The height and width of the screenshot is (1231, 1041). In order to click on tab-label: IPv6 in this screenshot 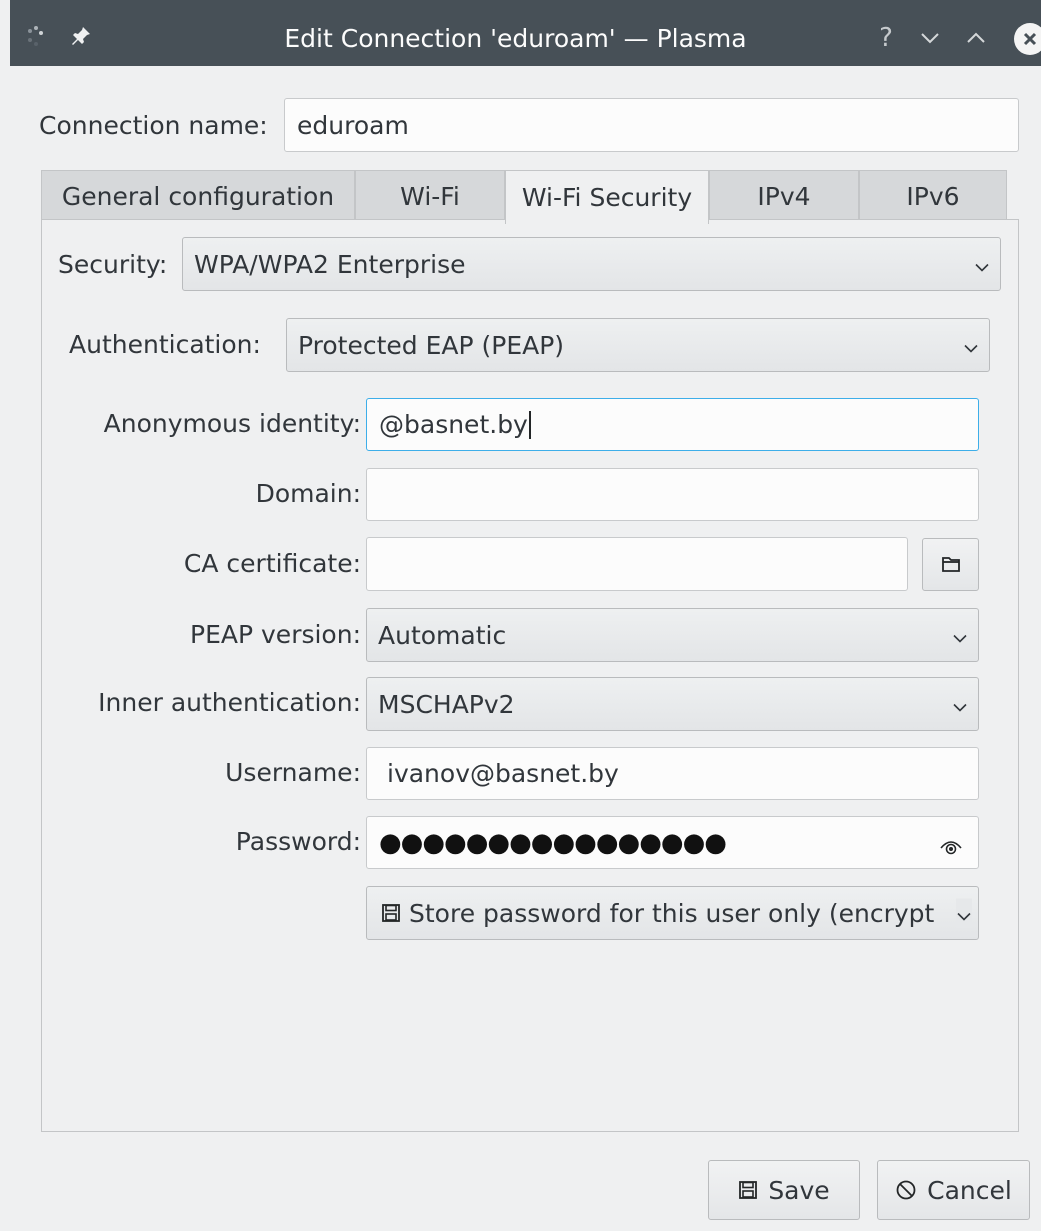, I will do `click(933, 196)`.